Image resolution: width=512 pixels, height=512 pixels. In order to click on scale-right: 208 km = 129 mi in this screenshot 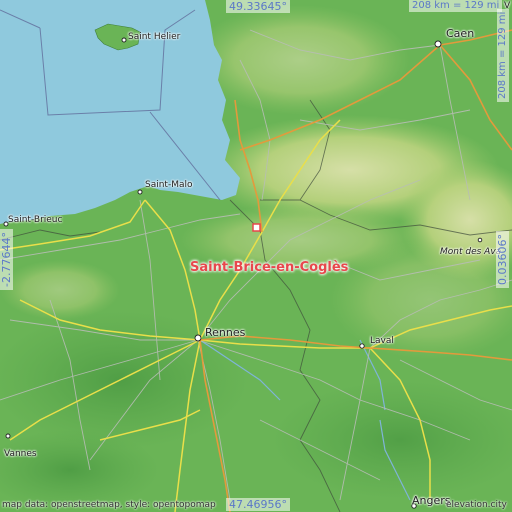, I will do `click(503, 55)`.